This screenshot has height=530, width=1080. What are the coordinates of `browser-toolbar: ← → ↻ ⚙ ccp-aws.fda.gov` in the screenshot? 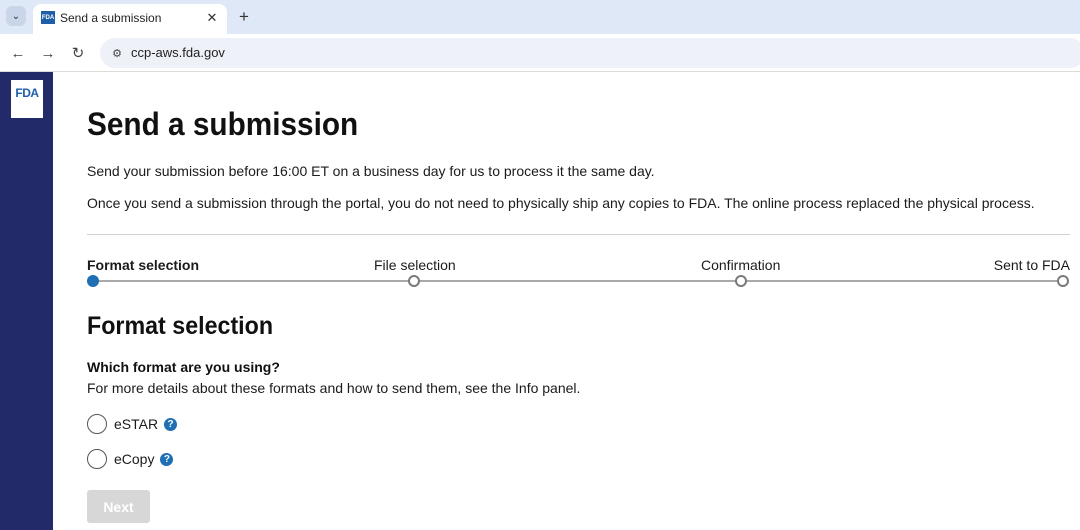 It's located at (540, 53).